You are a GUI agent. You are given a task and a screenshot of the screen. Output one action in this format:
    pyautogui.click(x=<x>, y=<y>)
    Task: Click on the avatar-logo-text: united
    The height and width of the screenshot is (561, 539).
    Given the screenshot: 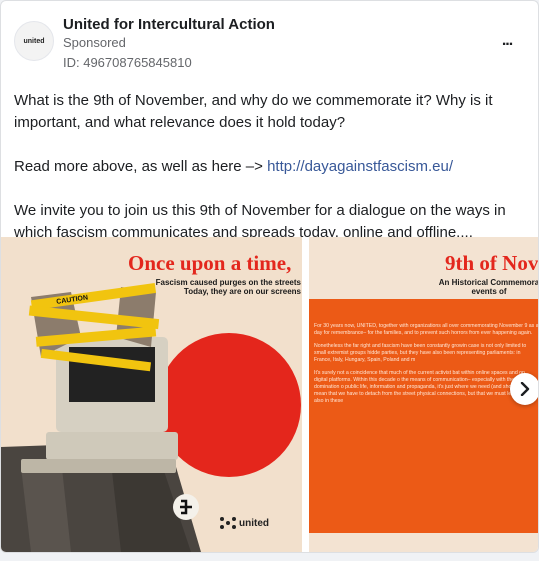 What is the action you would take?
    pyautogui.click(x=34, y=41)
    